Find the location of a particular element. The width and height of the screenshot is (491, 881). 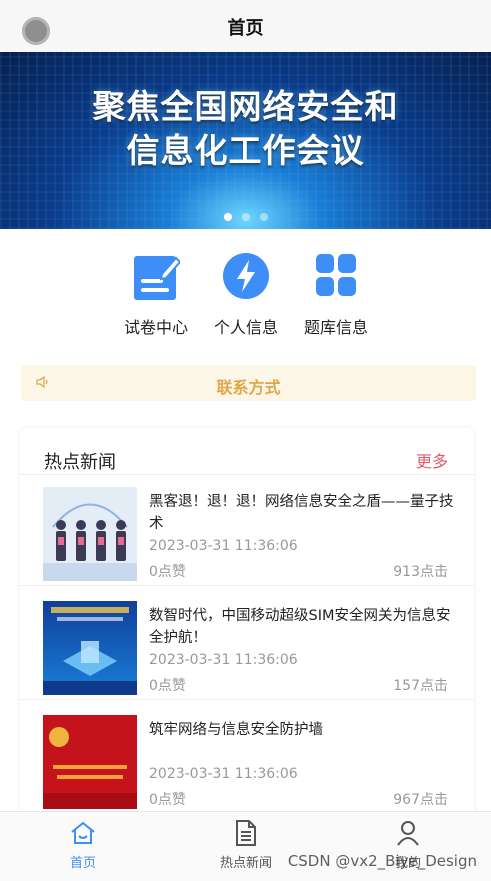

menu-item-personal-info: 个人信息 is located at coordinates (246, 295).